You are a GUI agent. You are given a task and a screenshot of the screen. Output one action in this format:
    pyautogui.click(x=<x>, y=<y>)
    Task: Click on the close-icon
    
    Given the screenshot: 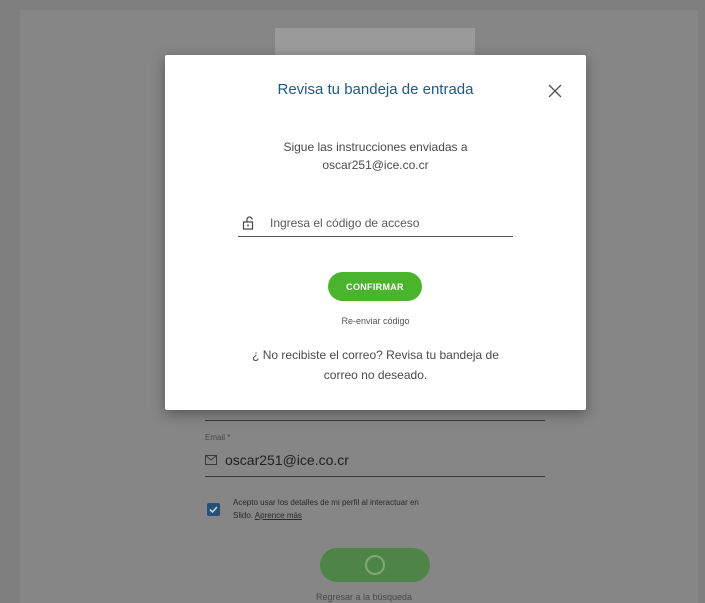 What is the action you would take?
    pyautogui.click(x=555, y=91)
    